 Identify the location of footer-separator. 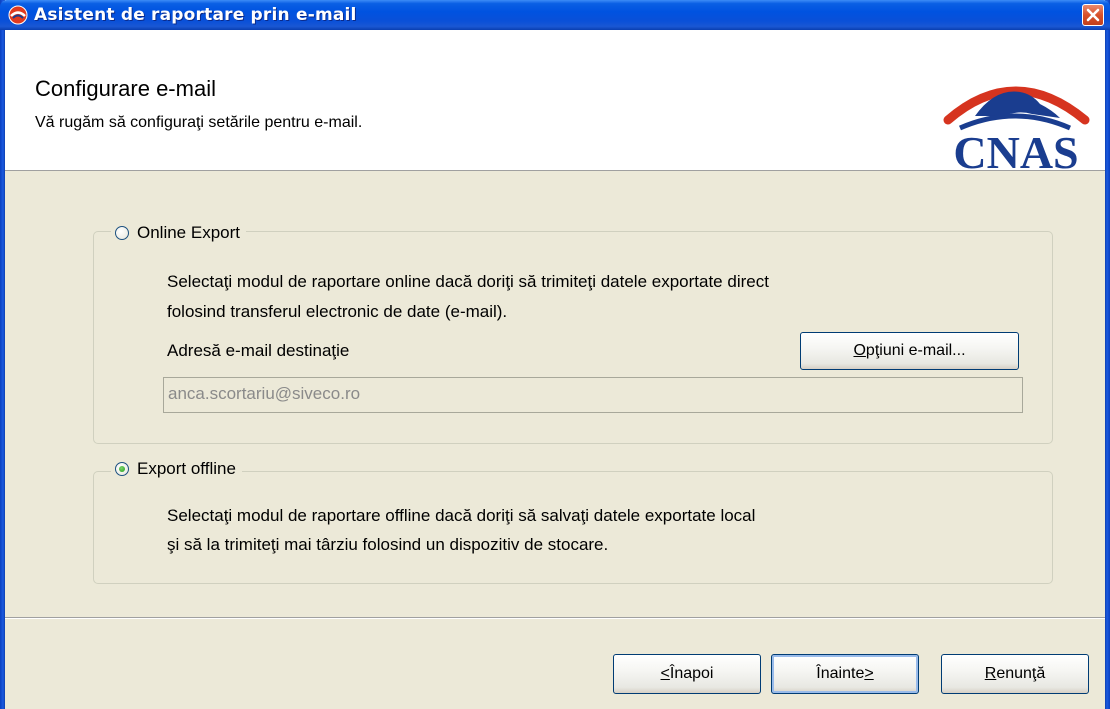
(555, 618).